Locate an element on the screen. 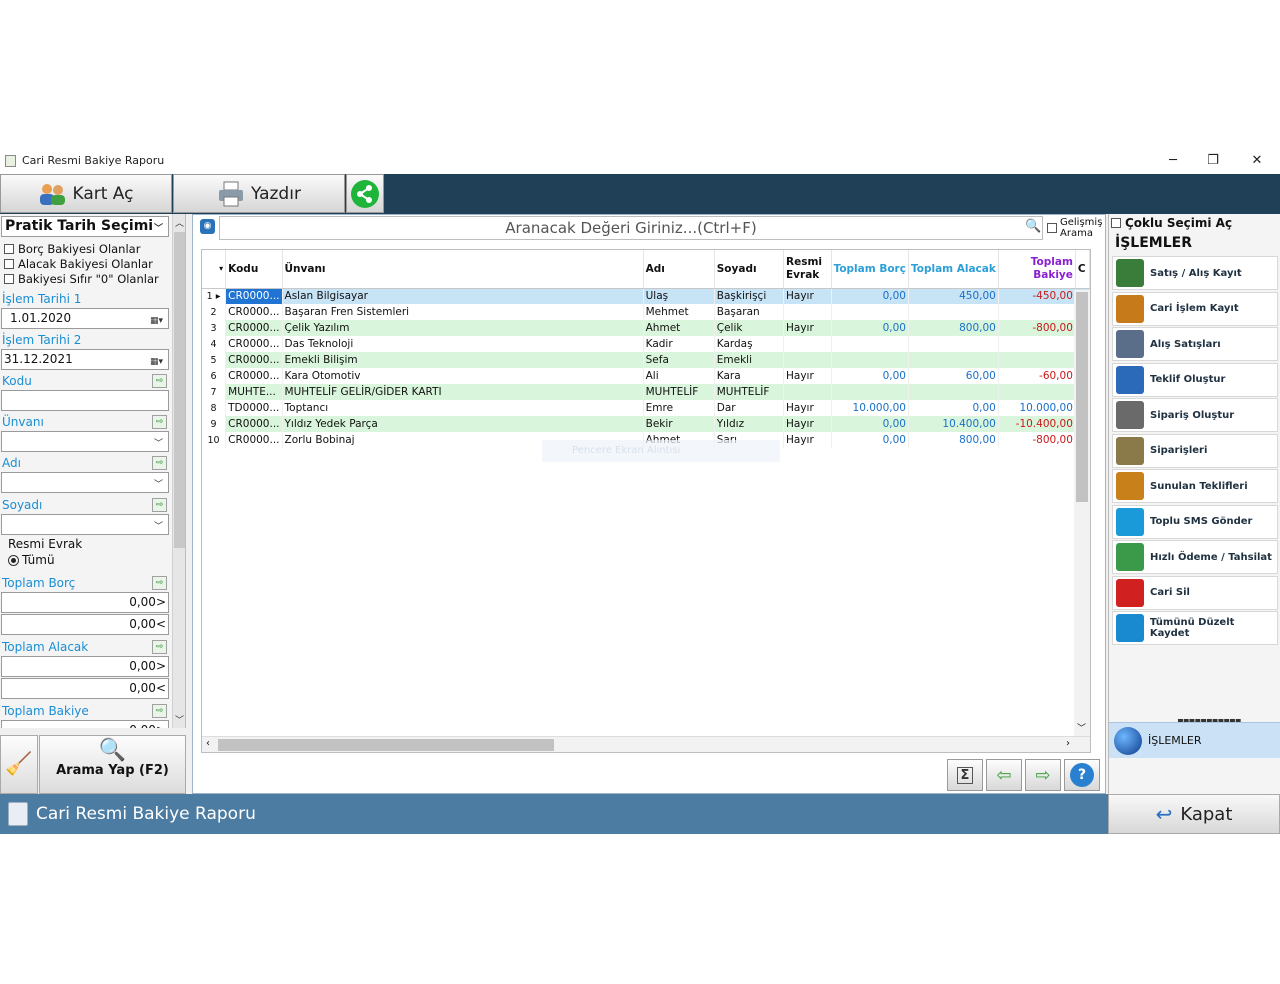 The width and height of the screenshot is (1280, 984). share-button is located at coordinates (365, 193).